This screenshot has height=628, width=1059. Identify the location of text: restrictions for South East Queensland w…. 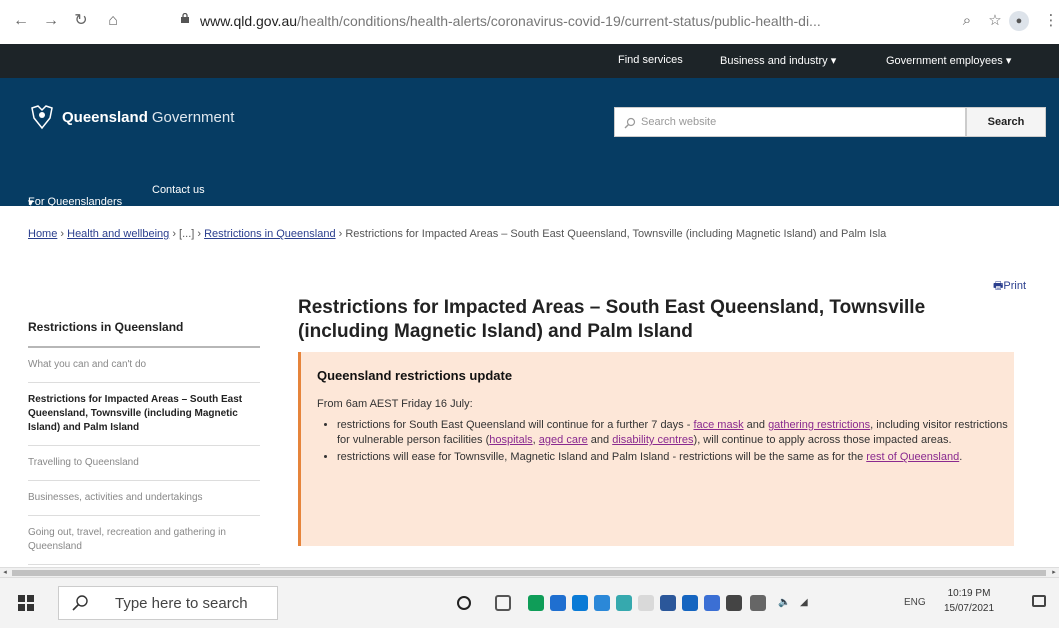
(515, 425).